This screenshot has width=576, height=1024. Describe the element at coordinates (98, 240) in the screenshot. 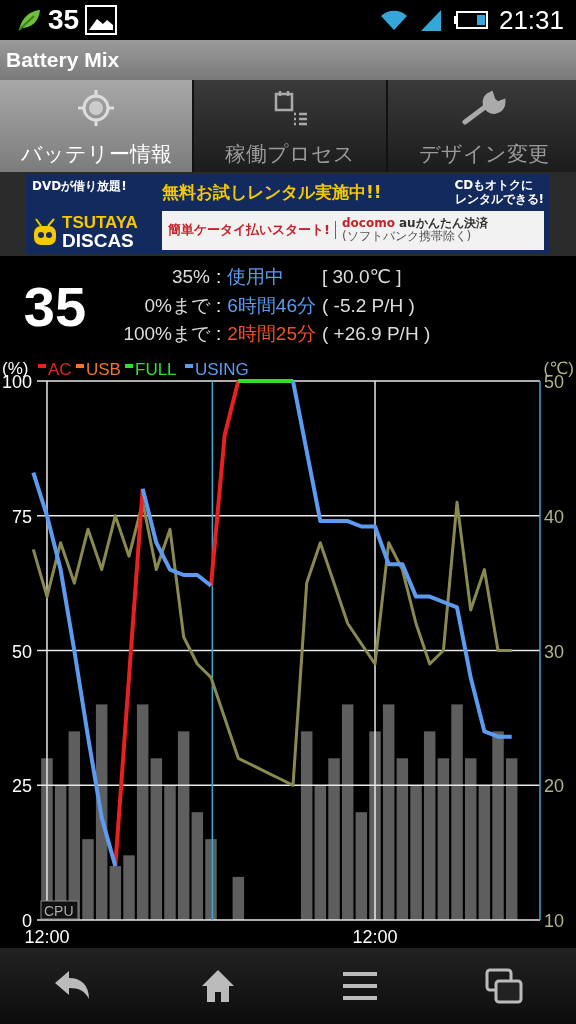

I see `logo-text: DISCAS` at that location.